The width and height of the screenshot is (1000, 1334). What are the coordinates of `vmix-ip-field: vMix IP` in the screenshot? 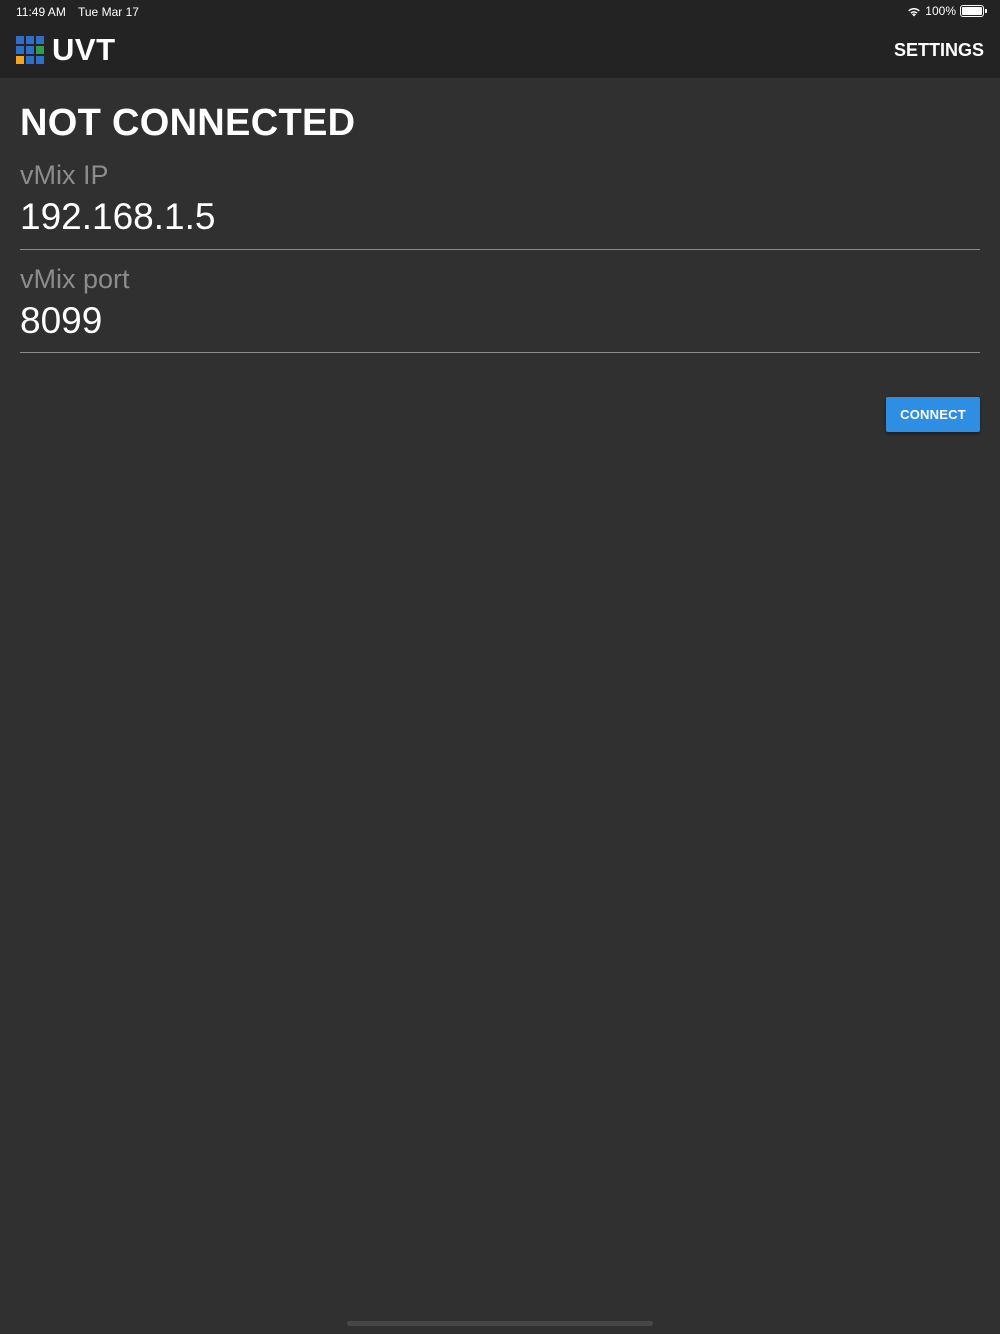 It's located at (500, 204).